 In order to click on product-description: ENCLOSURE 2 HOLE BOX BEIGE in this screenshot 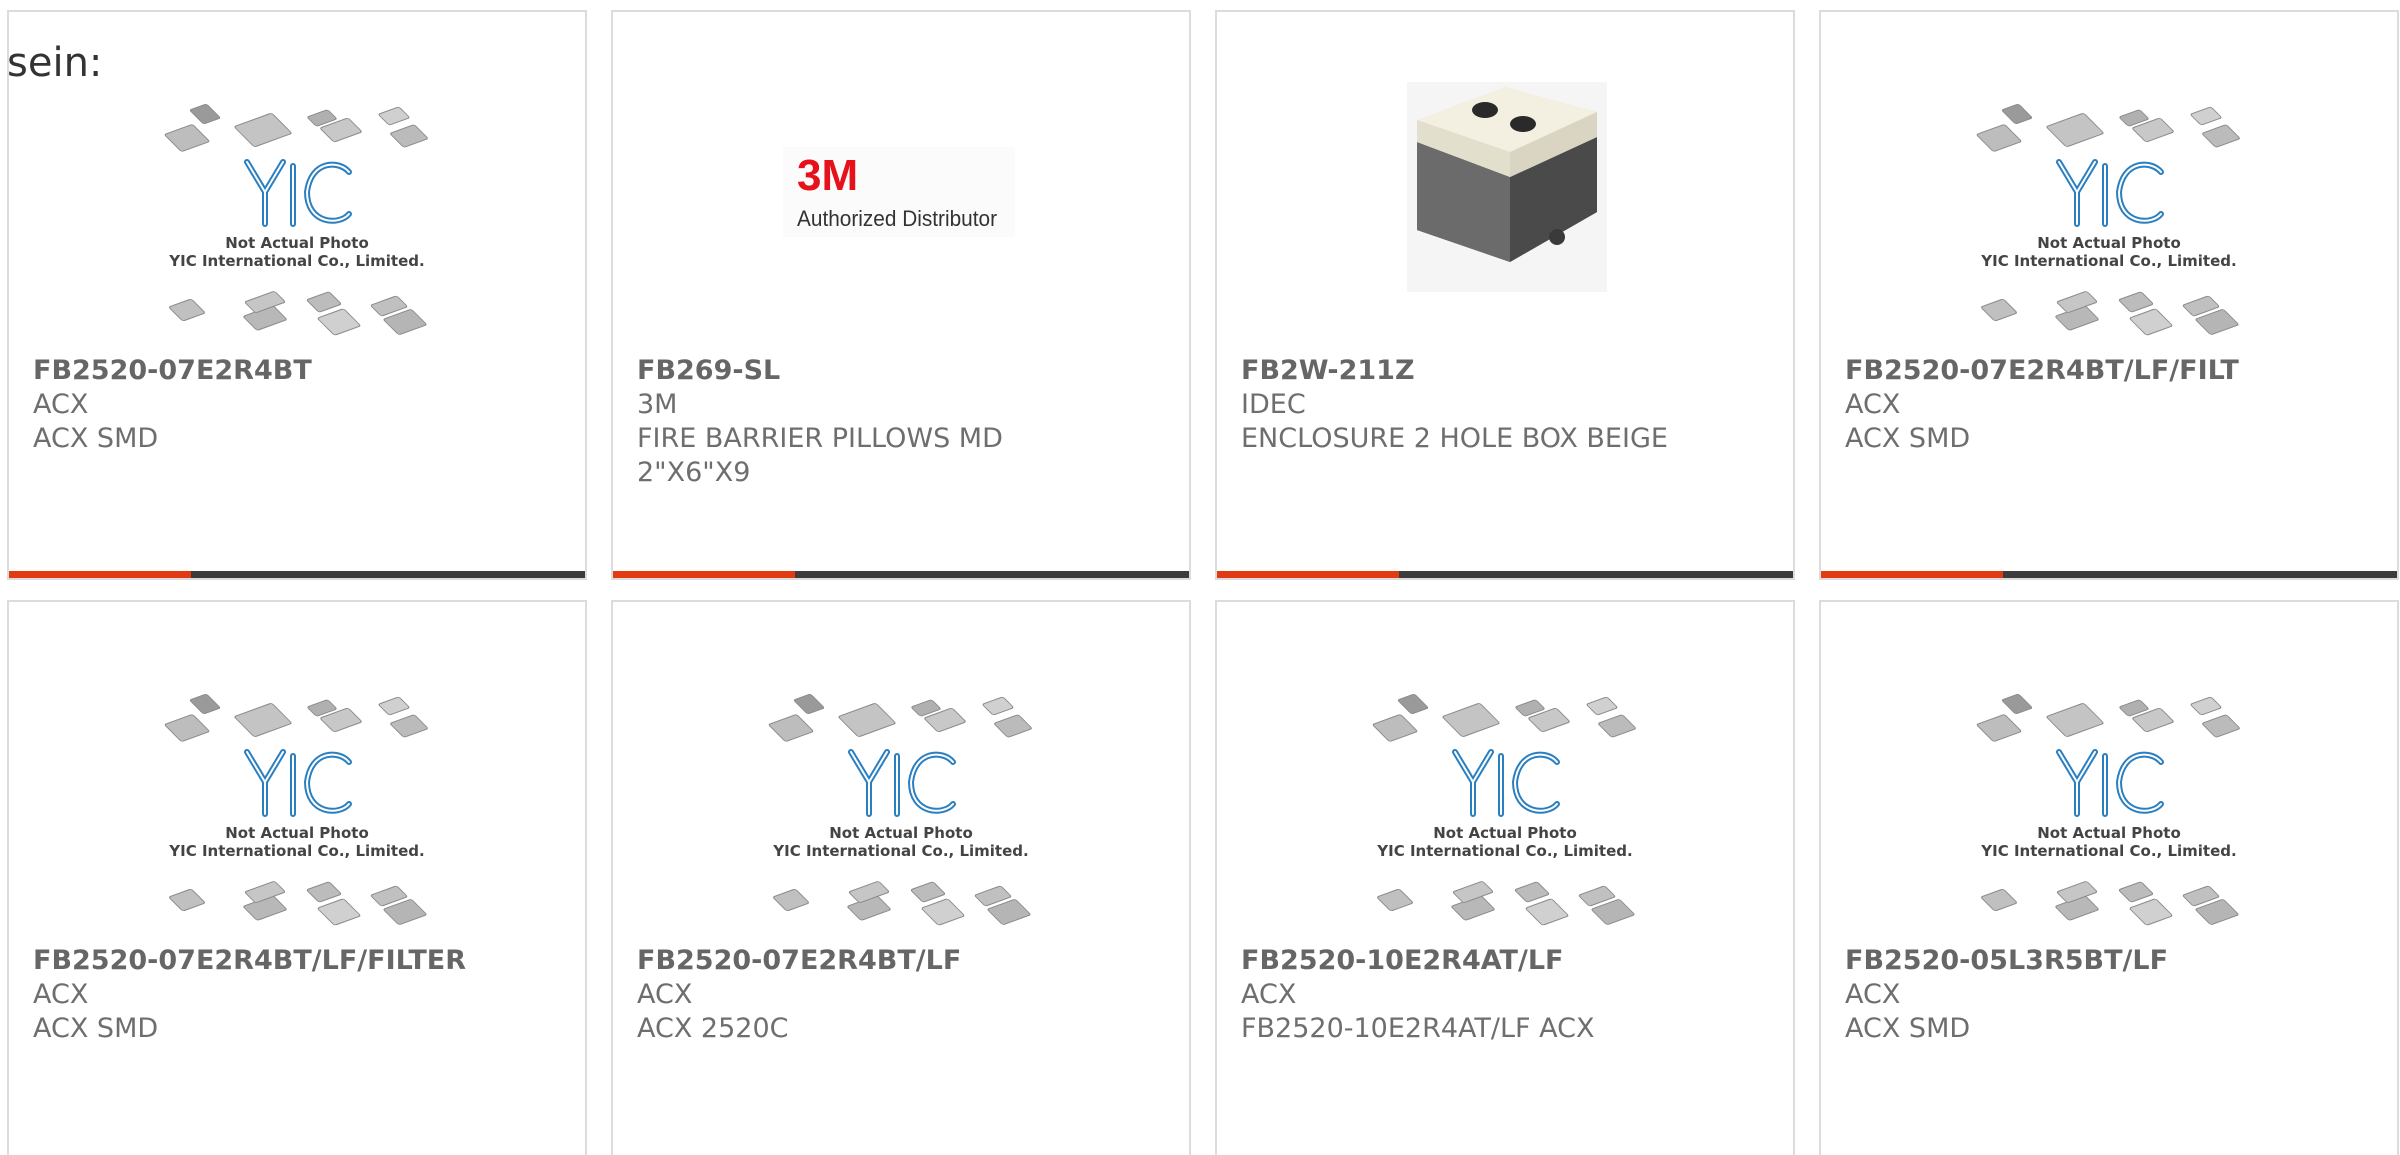, I will do `click(1454, 438)`.